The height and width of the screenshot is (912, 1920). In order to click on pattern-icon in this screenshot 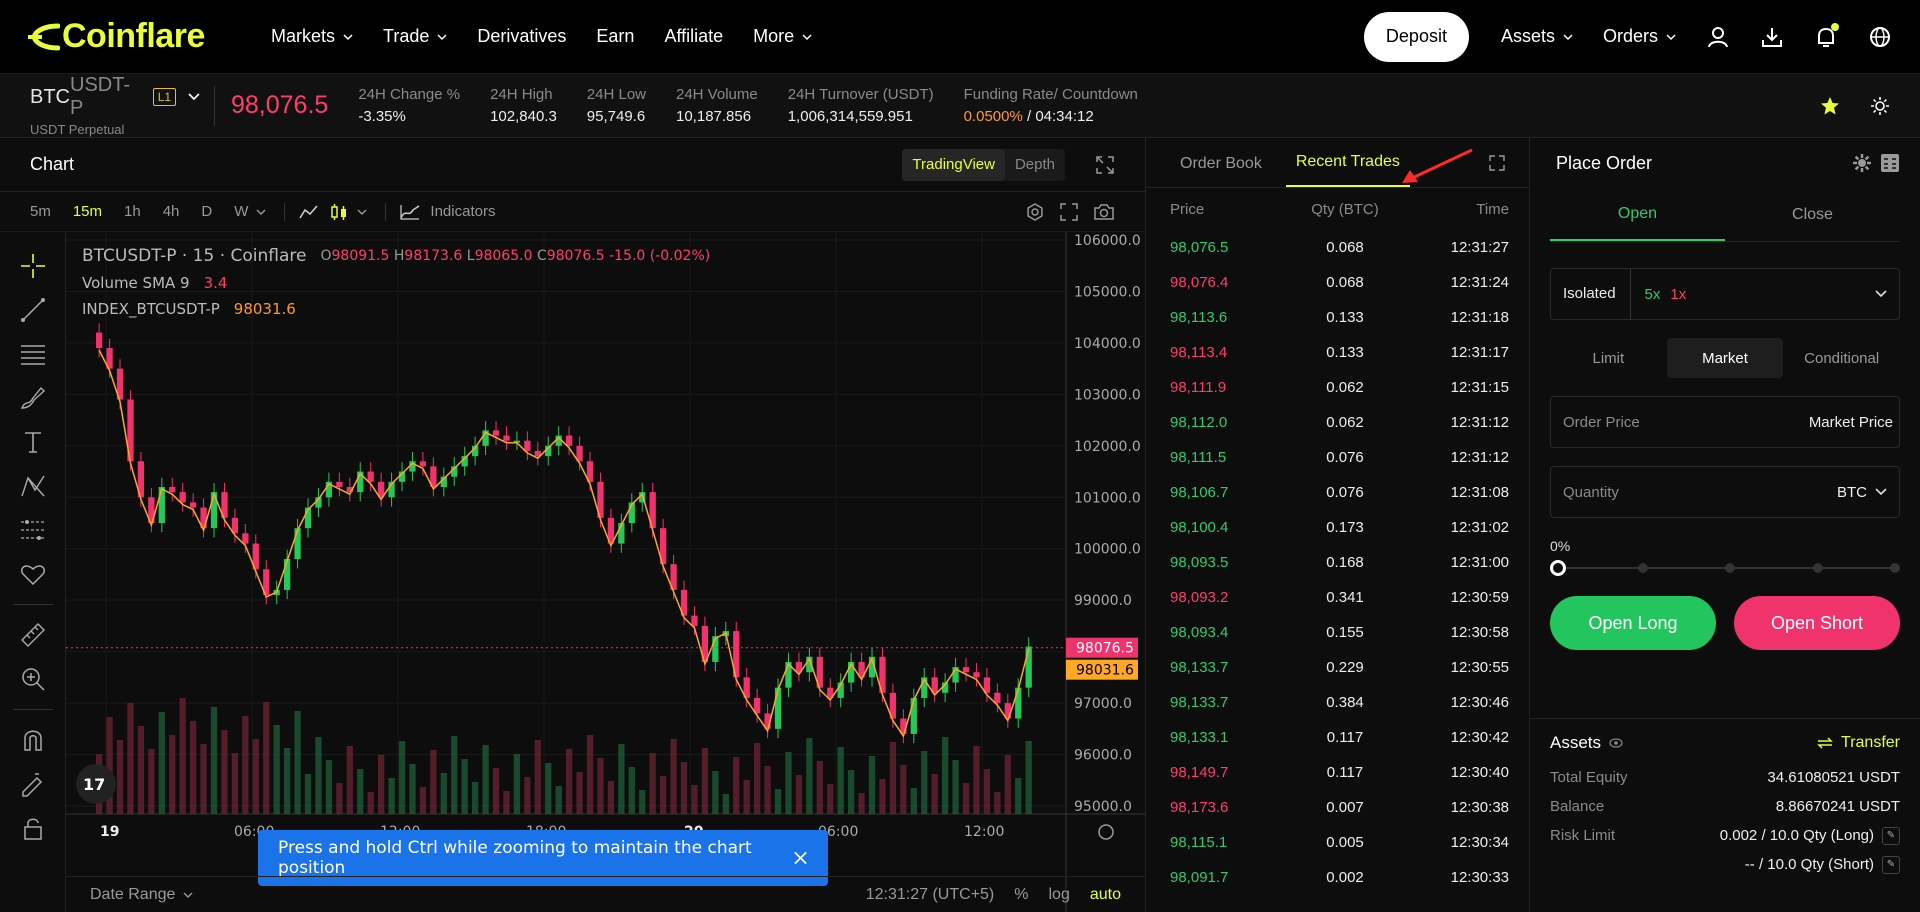, I will do `click(33, 486)`.